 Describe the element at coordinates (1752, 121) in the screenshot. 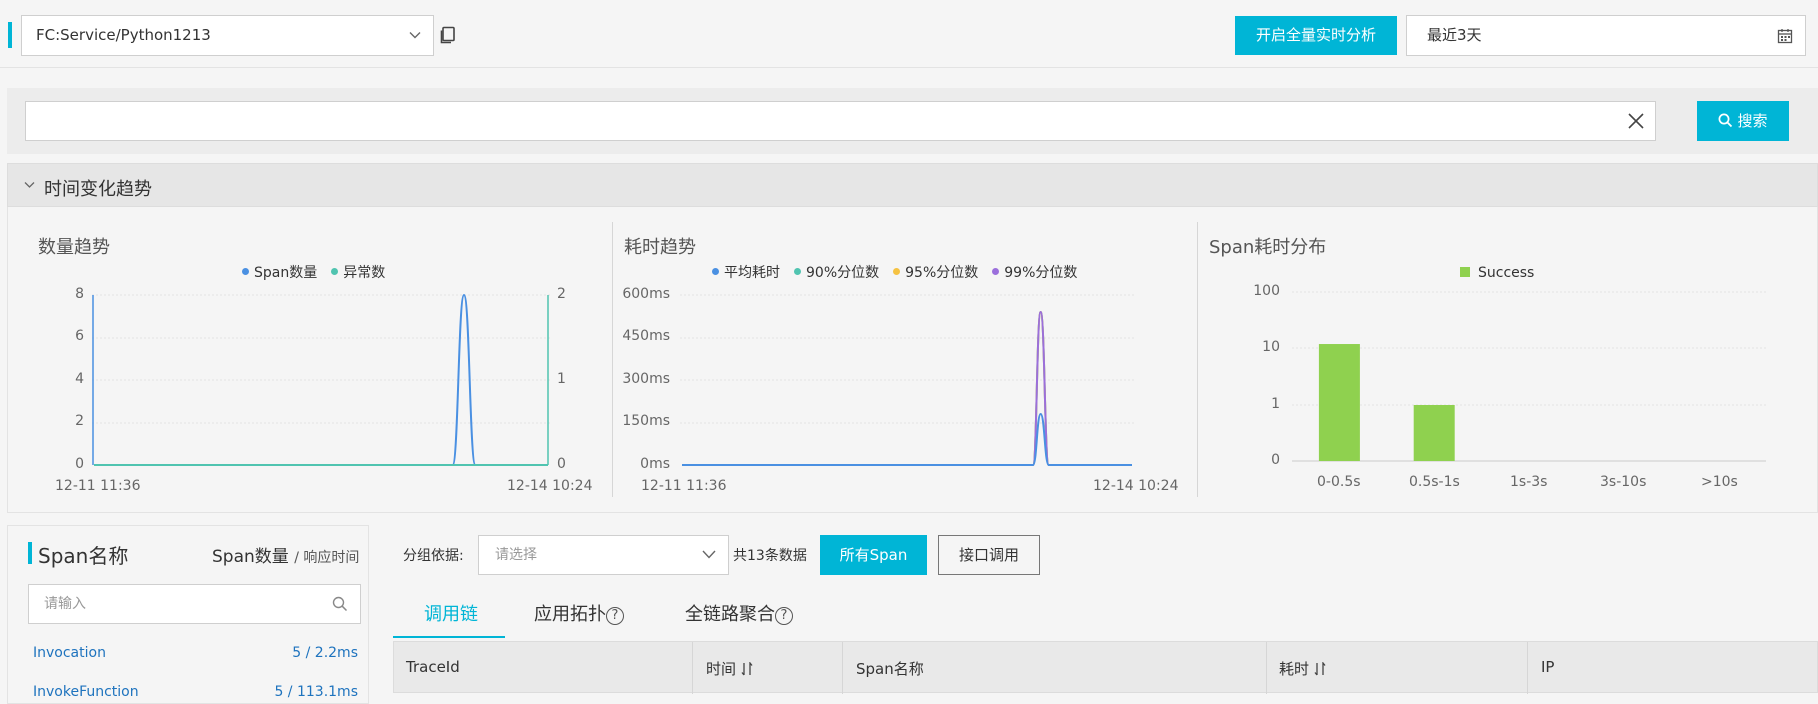

I see `search-button-label: 搜索` at that location.